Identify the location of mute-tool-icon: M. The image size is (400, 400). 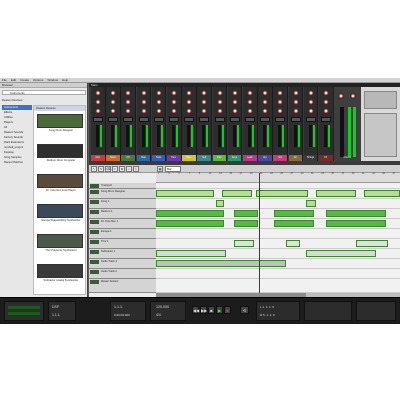
(122, 169).